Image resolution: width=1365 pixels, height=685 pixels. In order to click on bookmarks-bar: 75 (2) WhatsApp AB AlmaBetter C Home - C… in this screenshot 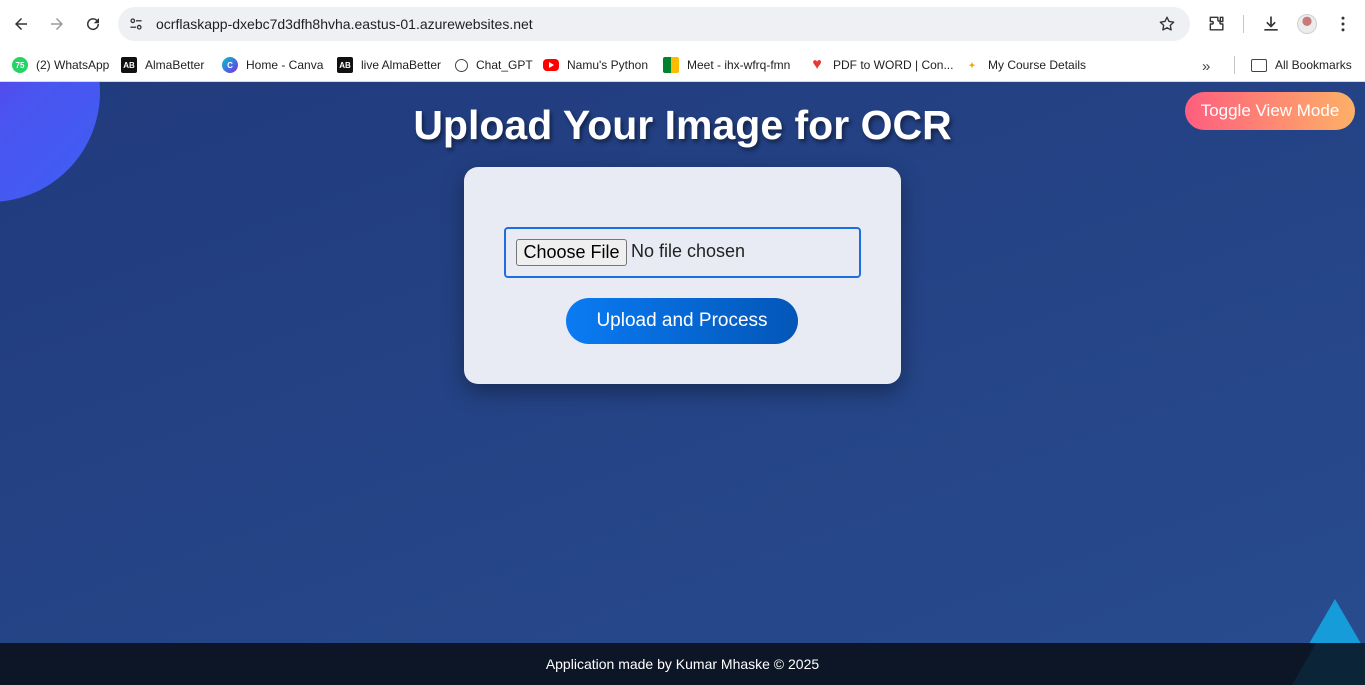, I will do `click(682, 65)`.